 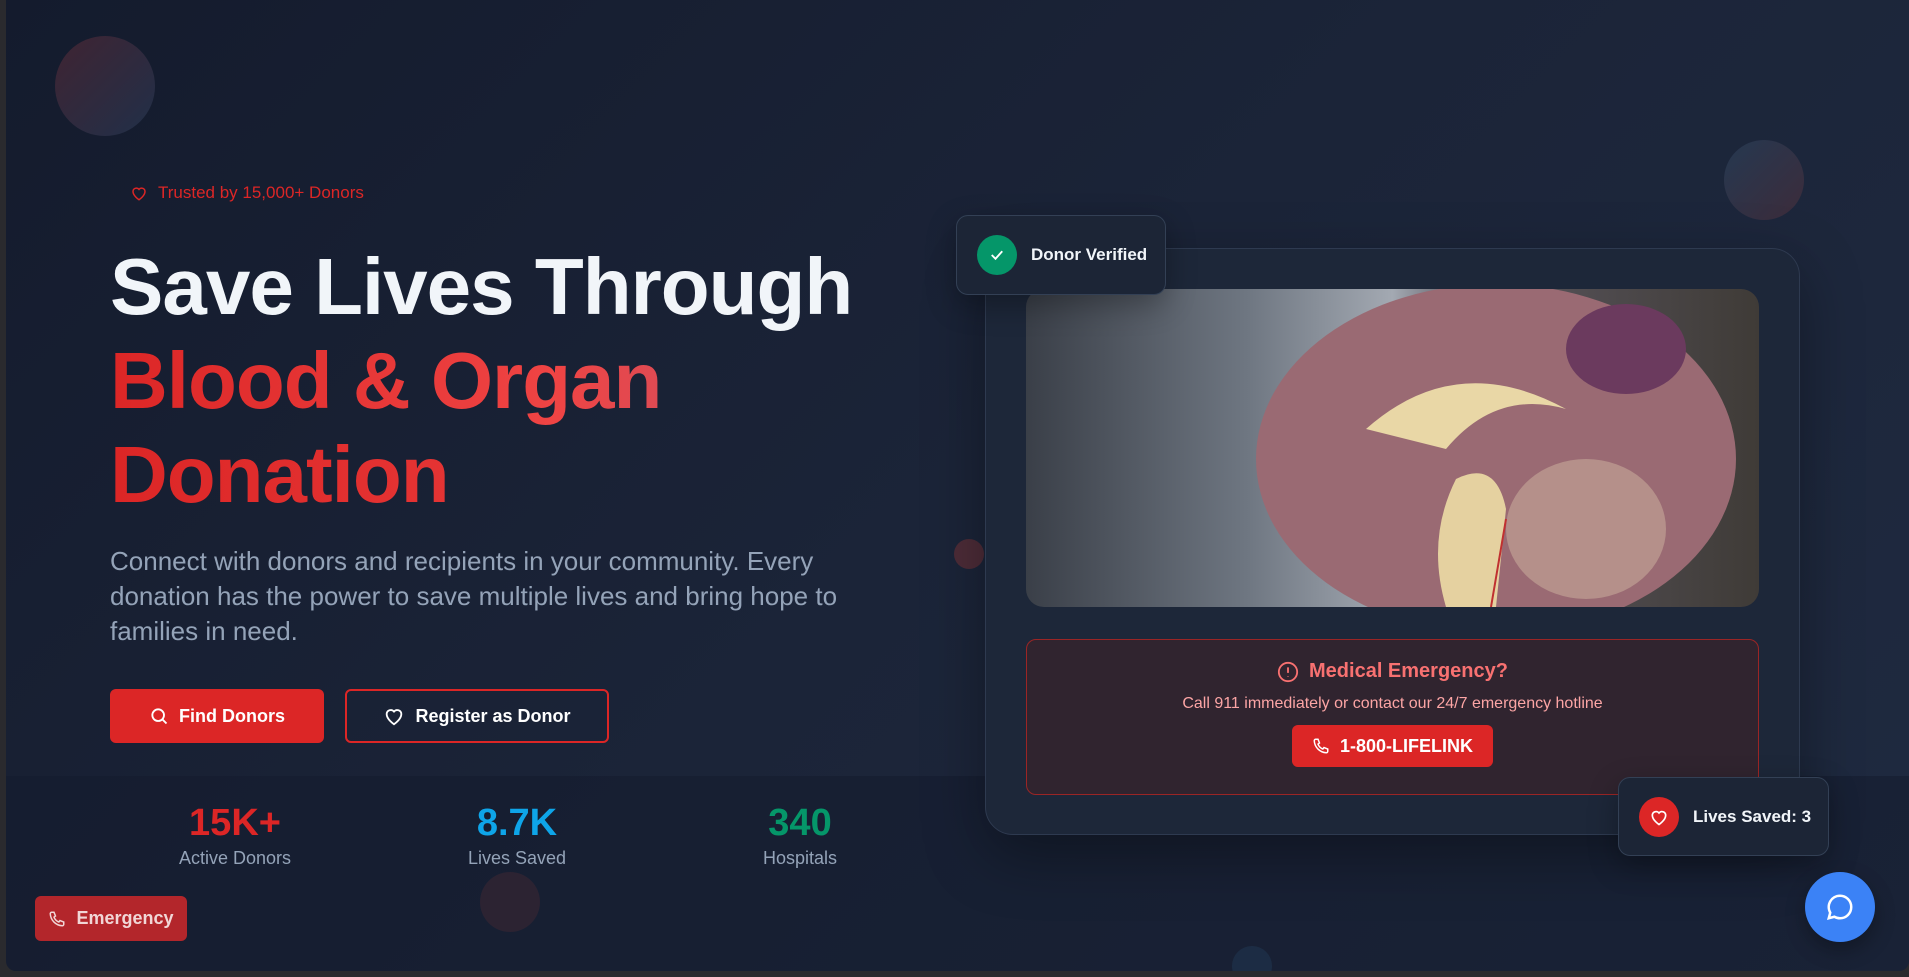 I want to click on find-donors-button: Find Donors, so click(x=217, y=716).